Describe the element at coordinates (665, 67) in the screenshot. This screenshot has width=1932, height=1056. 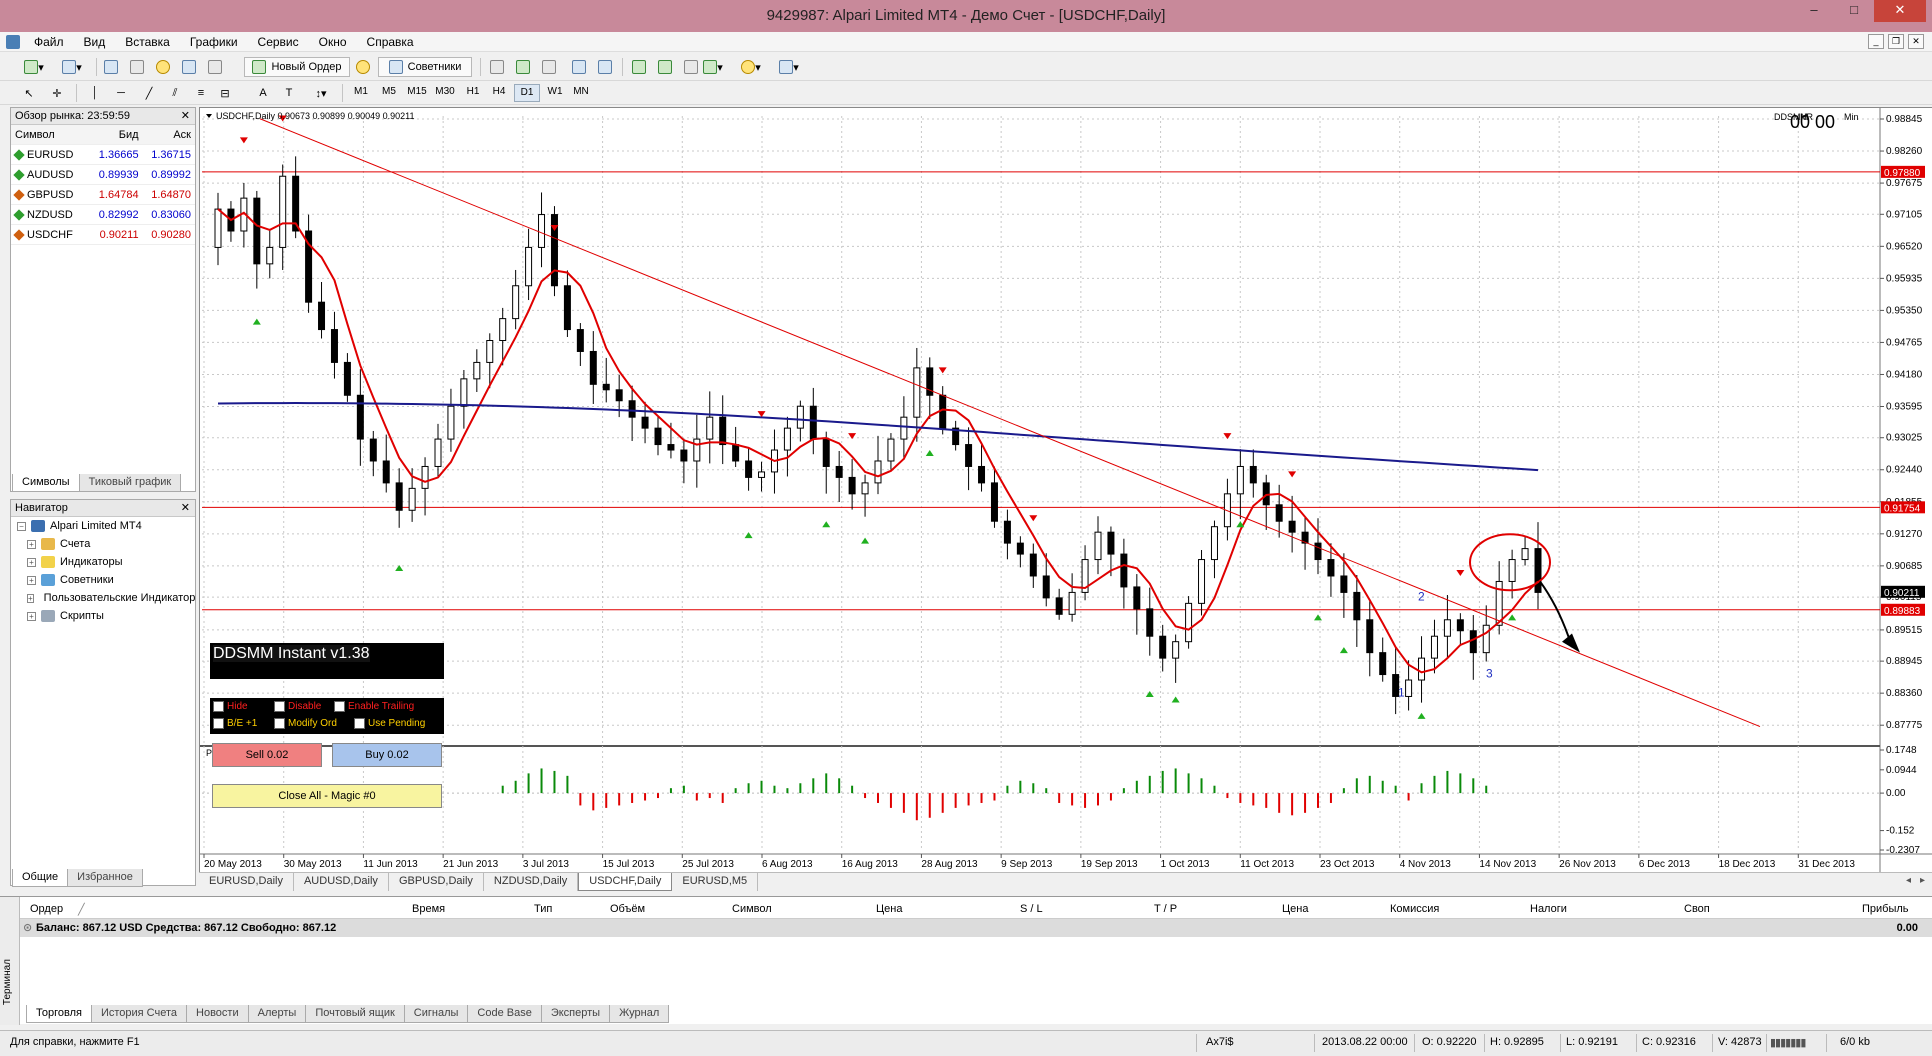
I see `chart-shift-button` at that location.